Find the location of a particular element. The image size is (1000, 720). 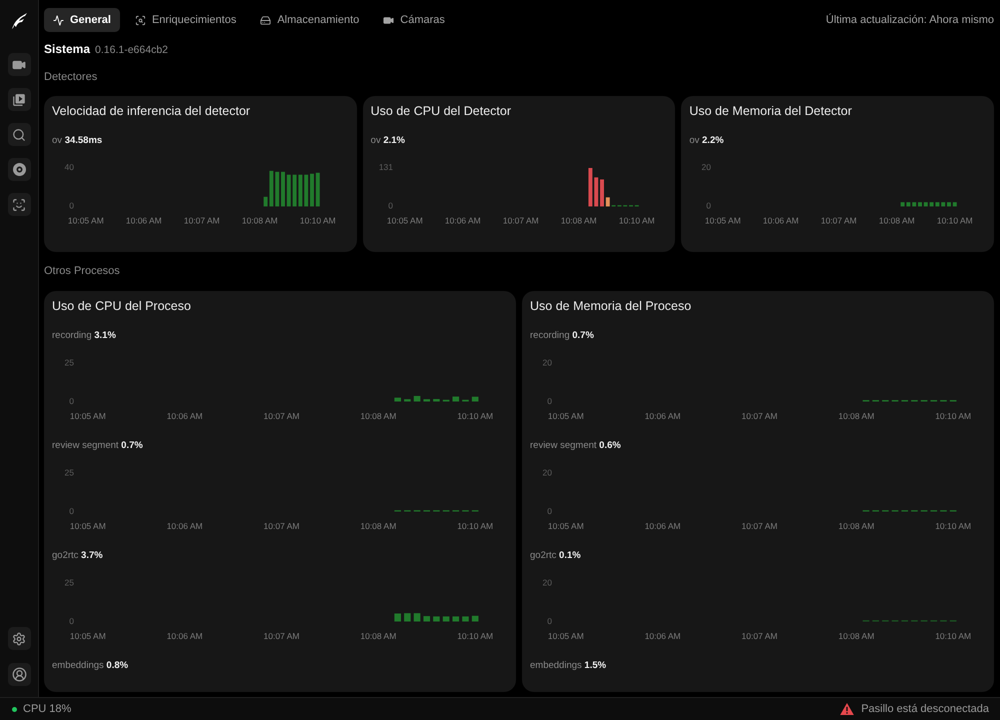

settings-icon is located at coordinates (19, 639).